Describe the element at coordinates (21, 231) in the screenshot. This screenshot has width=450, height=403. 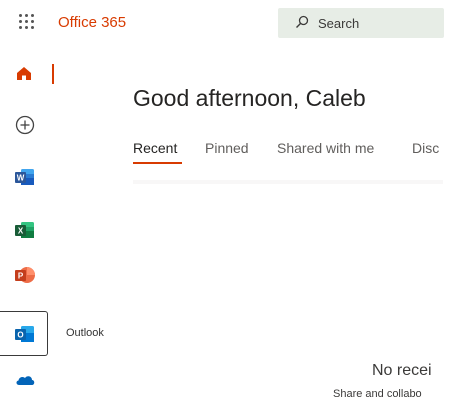
I see `svg-text: X` at that location.